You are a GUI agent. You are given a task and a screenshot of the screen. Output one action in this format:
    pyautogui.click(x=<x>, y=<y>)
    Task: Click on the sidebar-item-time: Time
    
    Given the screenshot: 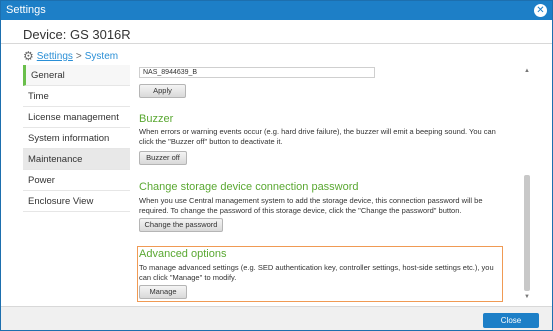 What is the action you would take?
    pyautogui.click(x=76, y=96)
    